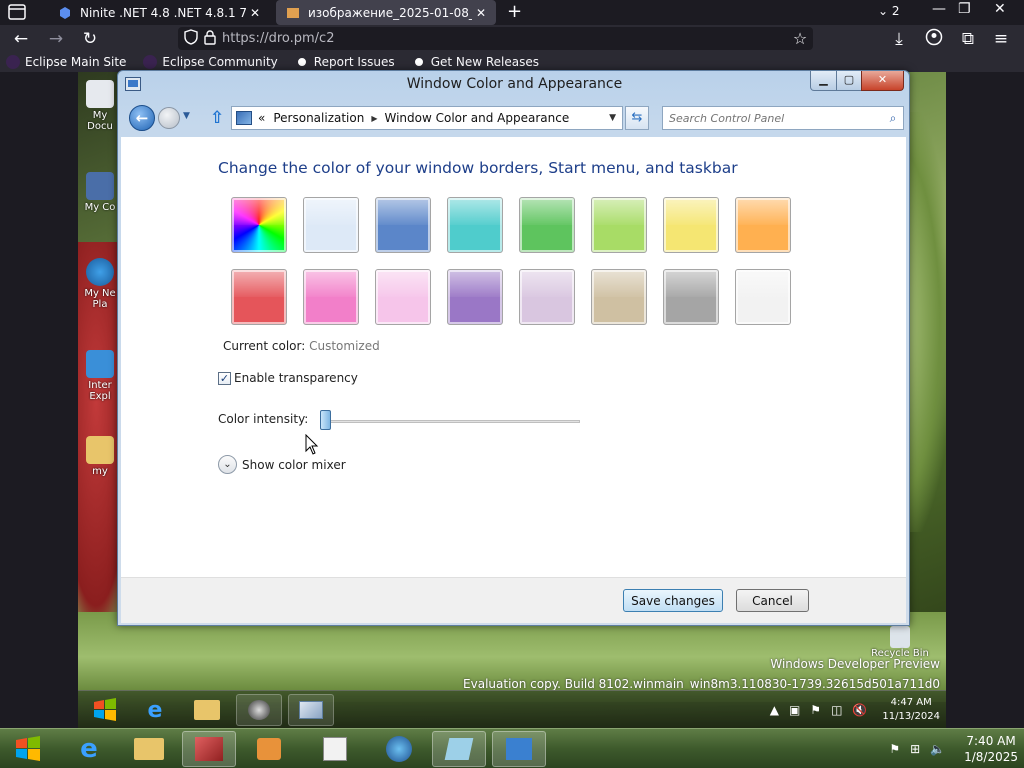 This screenshot has height=768, width=1024. What do you see at coordinates (849, 81) in the screenshot?
I see `window-maximize-button: ▢` at bounding box center [849, 81].